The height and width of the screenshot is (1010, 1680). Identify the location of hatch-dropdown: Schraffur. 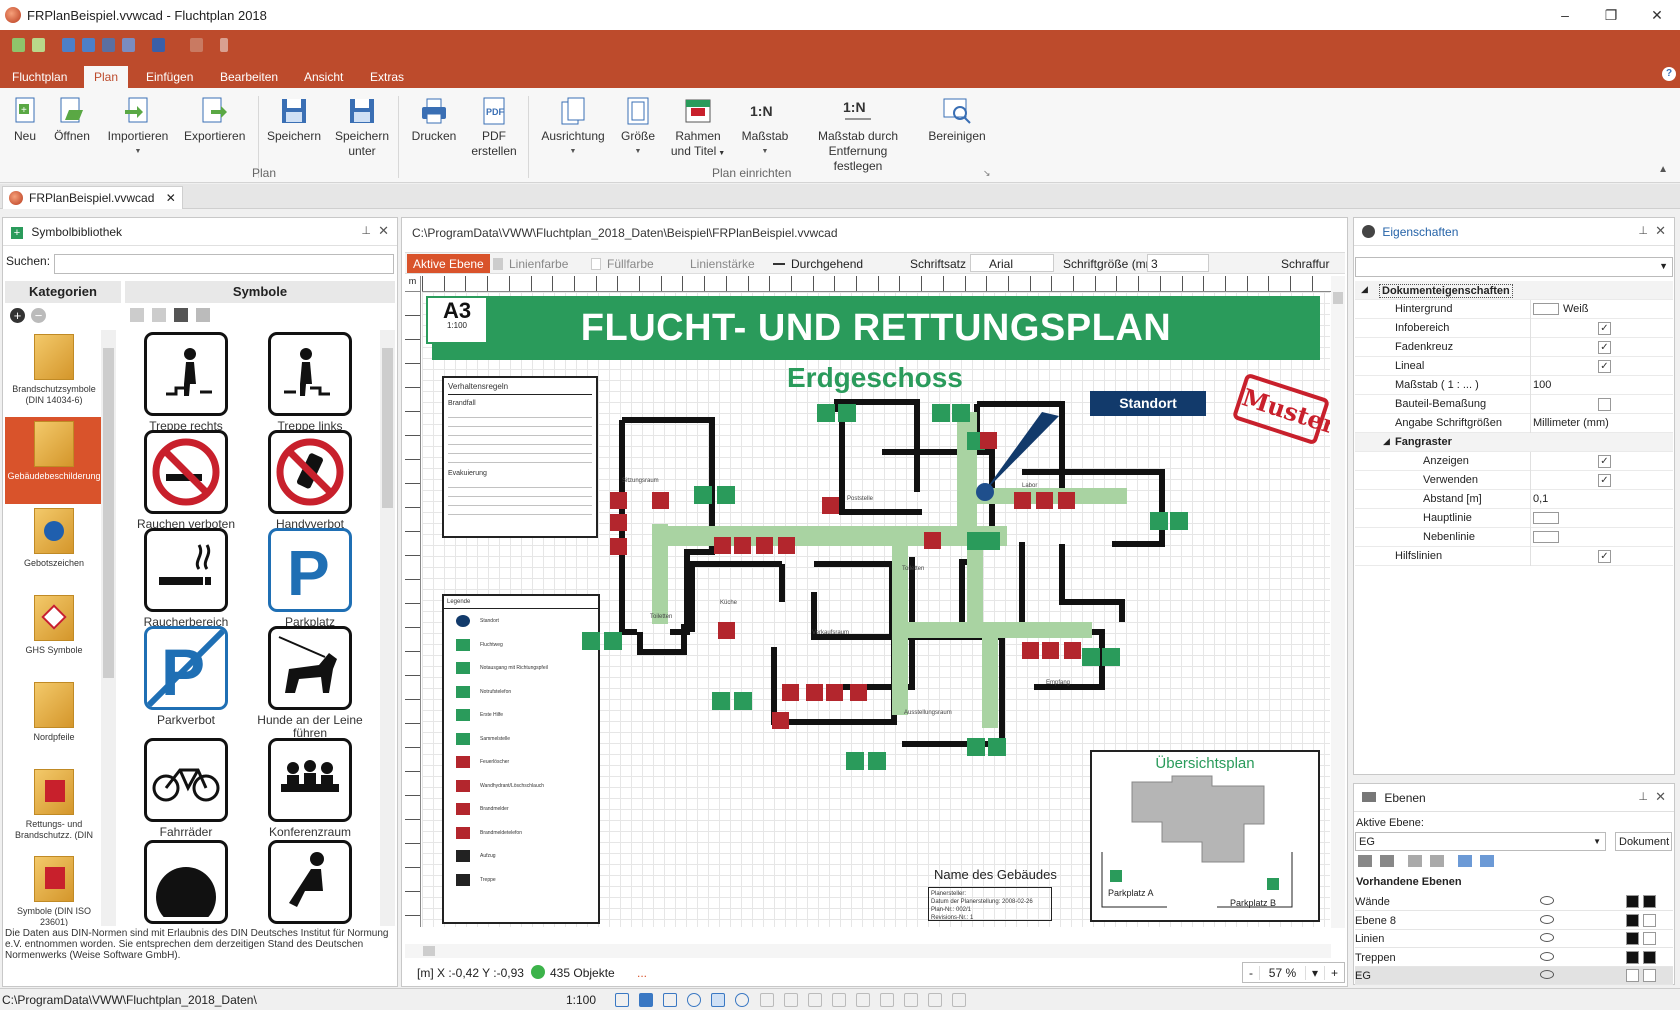
(1305, 264).